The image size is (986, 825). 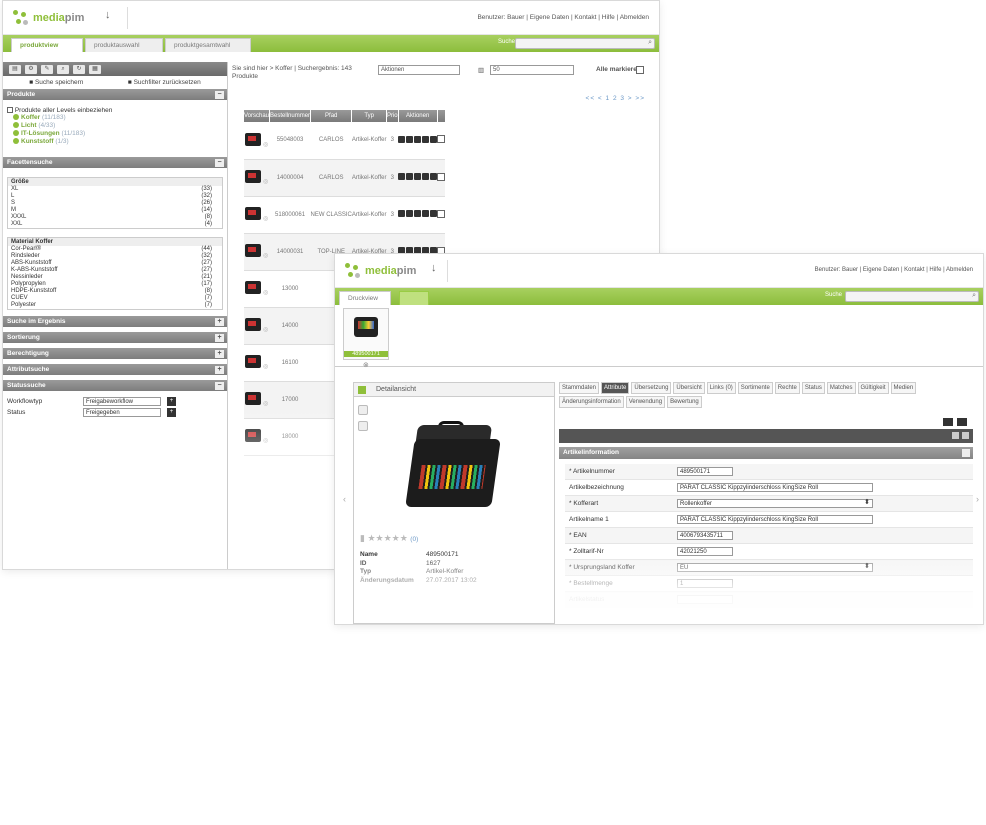 I want to click on refresh-icon: ↻, so click(x=79, y=69).